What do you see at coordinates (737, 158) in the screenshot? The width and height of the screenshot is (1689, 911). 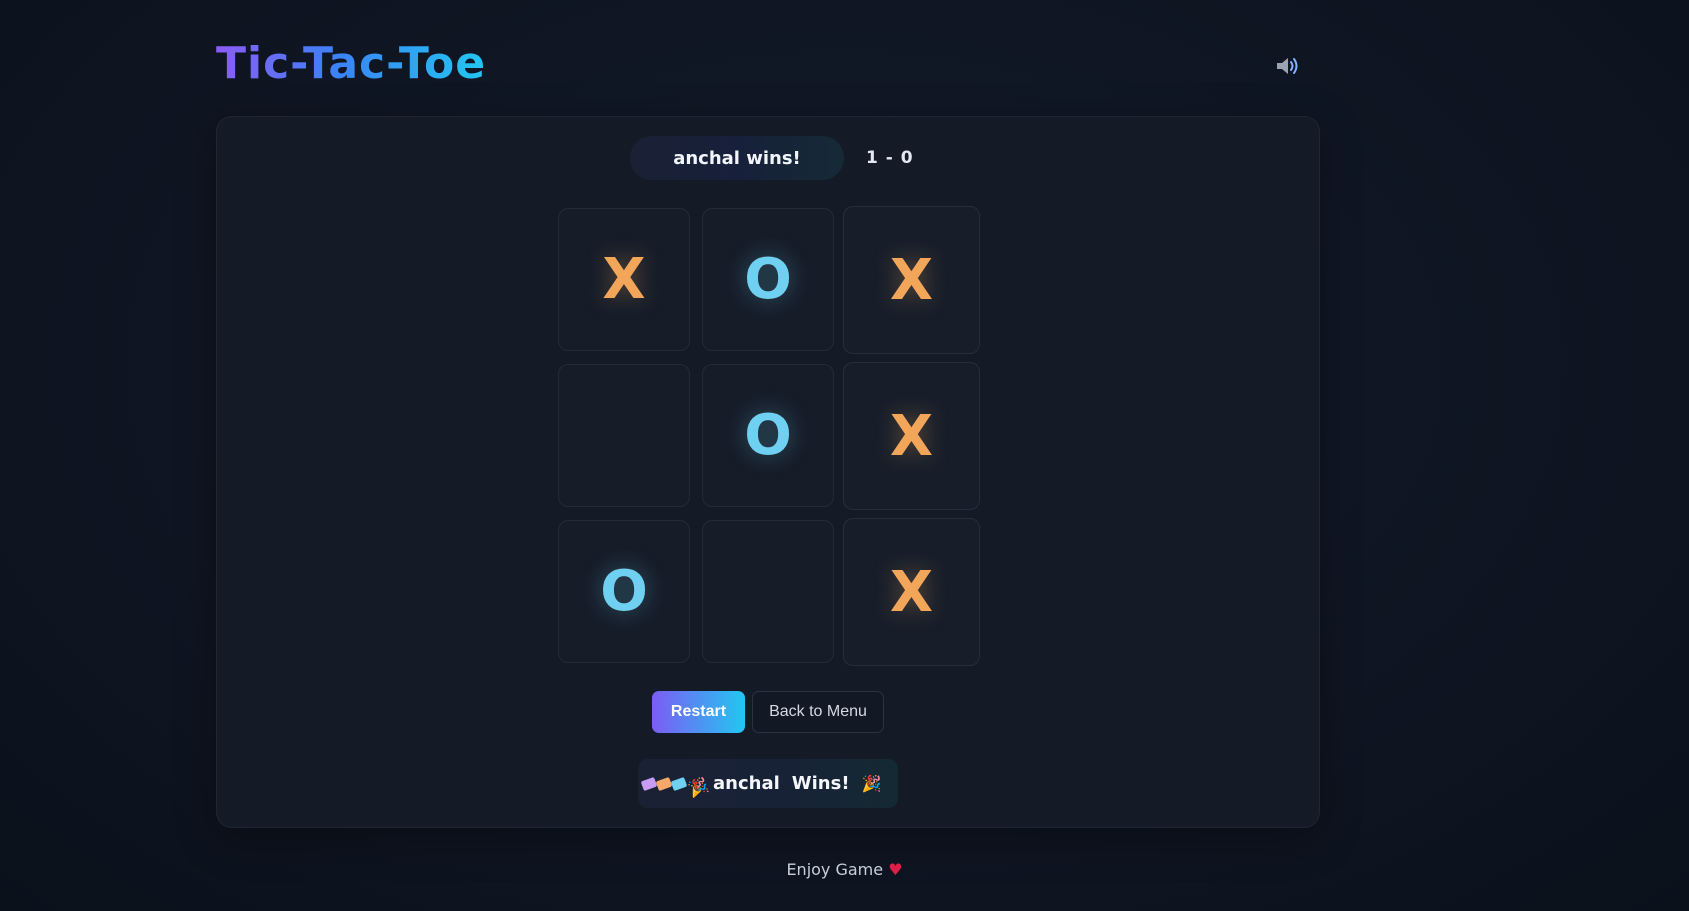 I see `status-message: anchal wins!` at bounding box center [737, 158].